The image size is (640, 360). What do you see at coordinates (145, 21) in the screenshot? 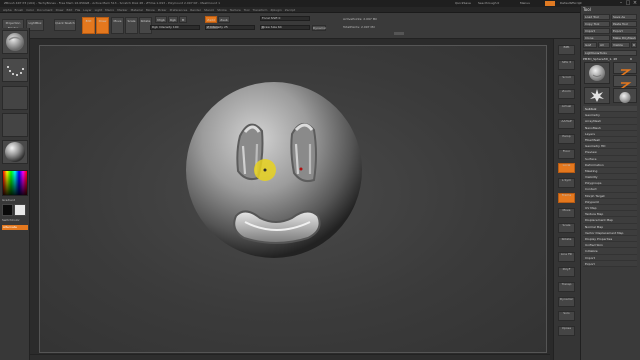
I see `rotate-label: Rotate` at bounding box center [145, 21].